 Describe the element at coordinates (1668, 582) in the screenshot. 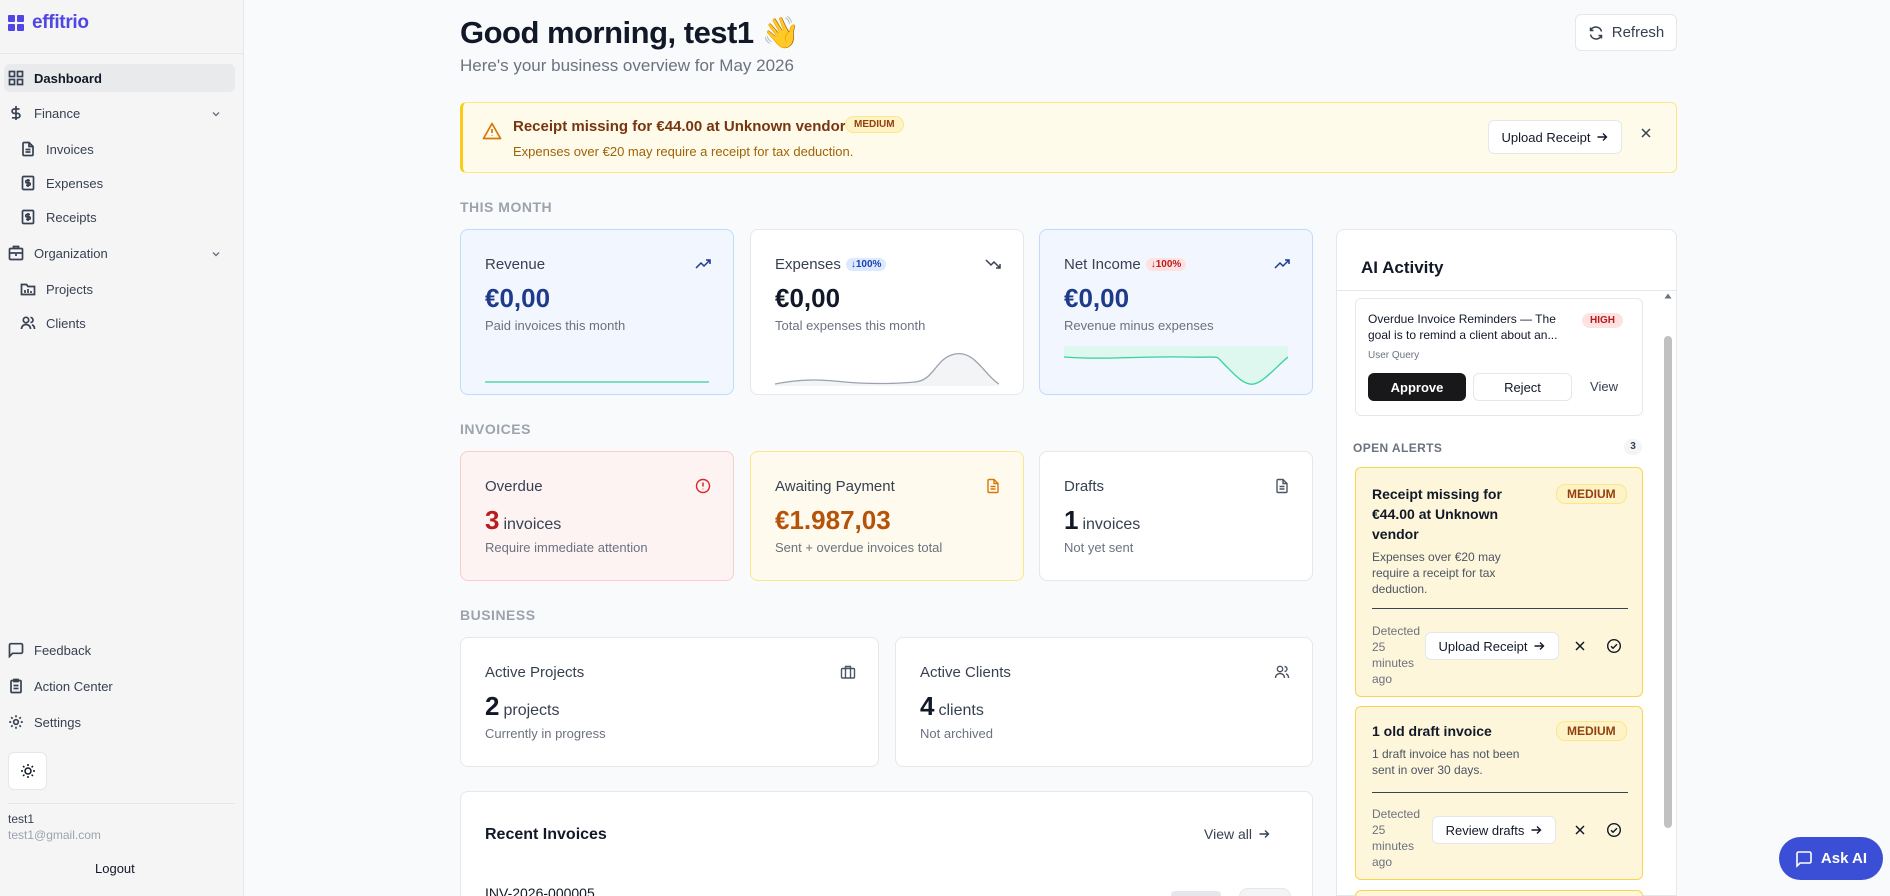

I see `scrollbar-thumb` at that location.